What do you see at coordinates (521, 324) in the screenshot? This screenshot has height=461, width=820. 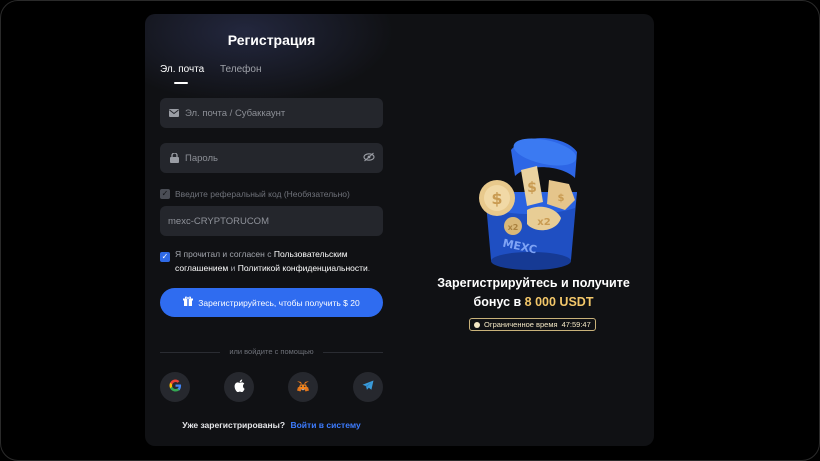 I see `timer-label: Ограниченное время` at bounding box center [521, 324].